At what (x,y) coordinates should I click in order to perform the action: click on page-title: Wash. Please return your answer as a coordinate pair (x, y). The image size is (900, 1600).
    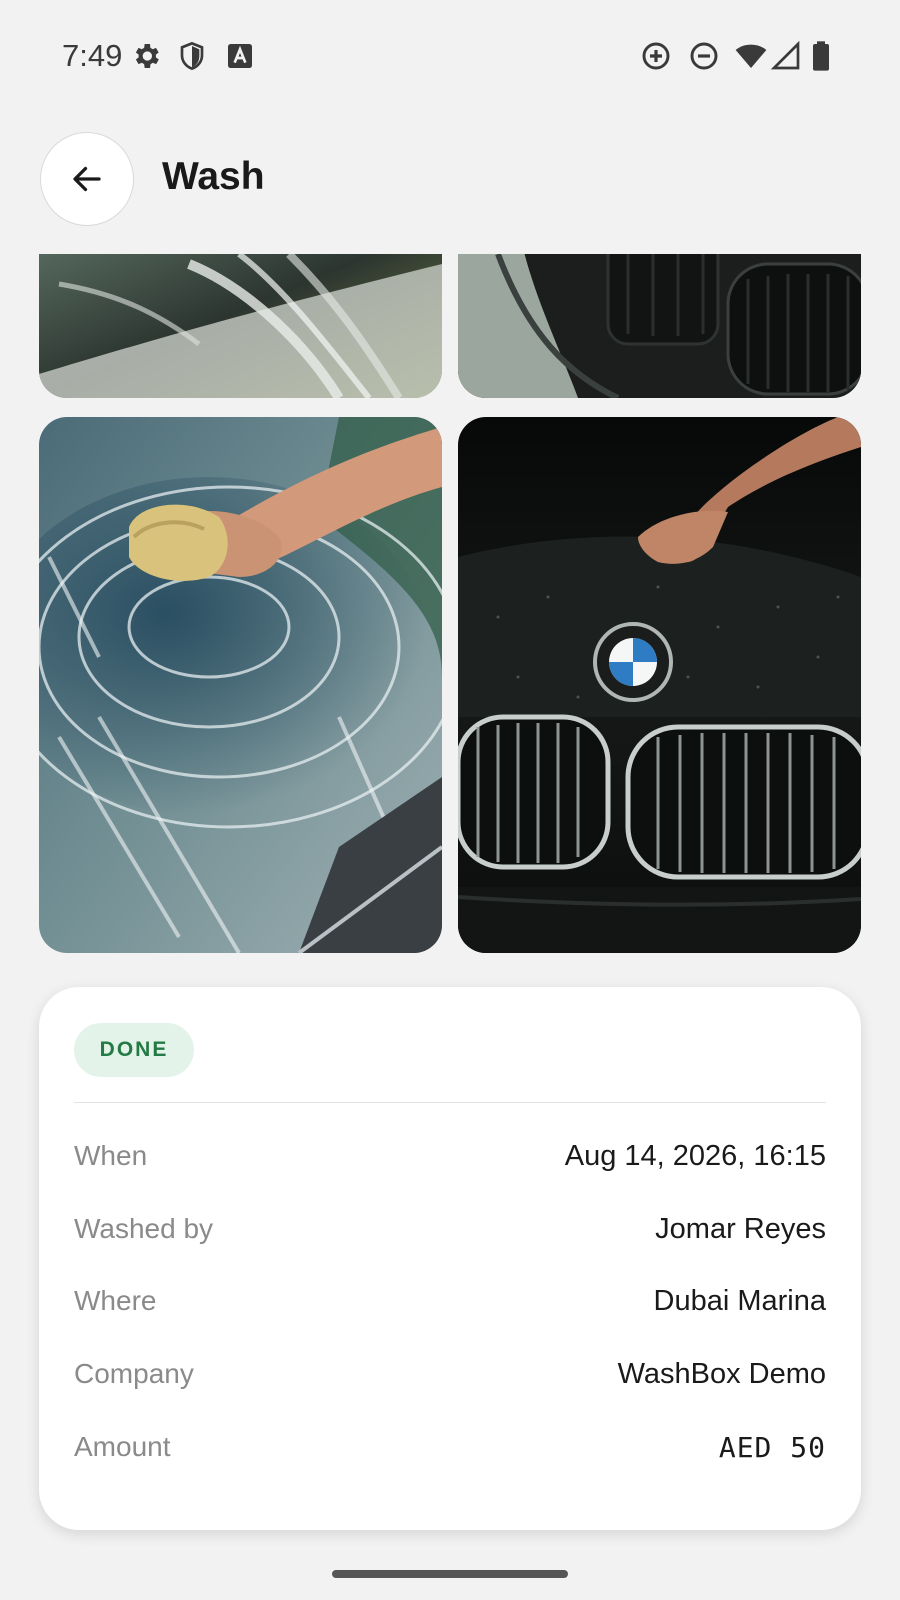
    Looking at the image, I should click on (213, 176).